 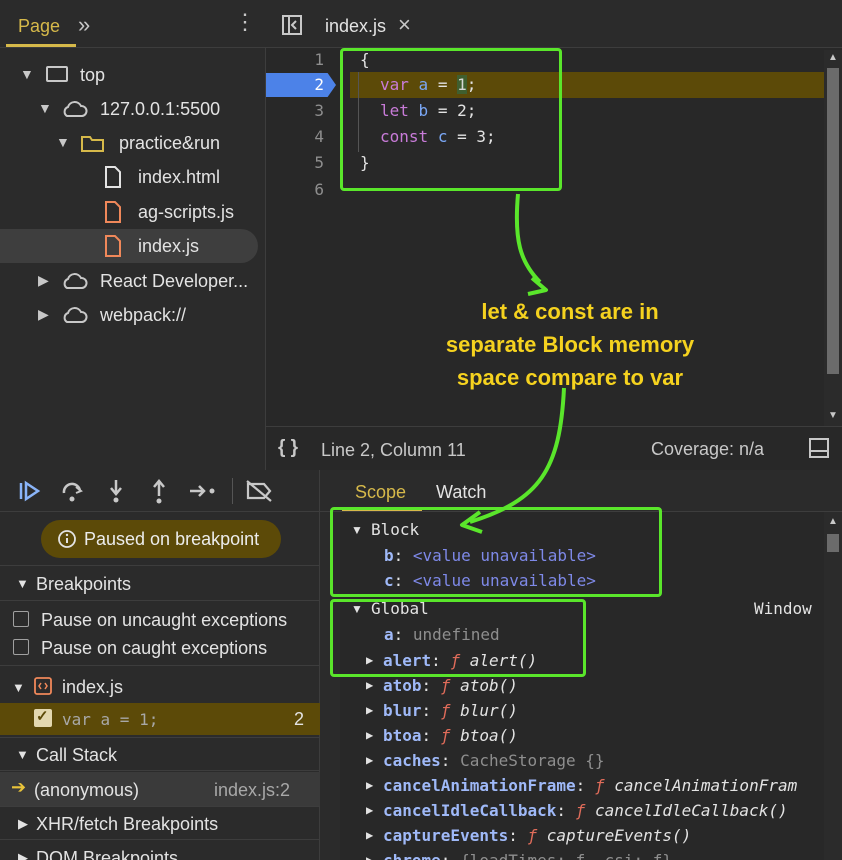 I want to click on annotation-arrows, so click(x=513, y=363).